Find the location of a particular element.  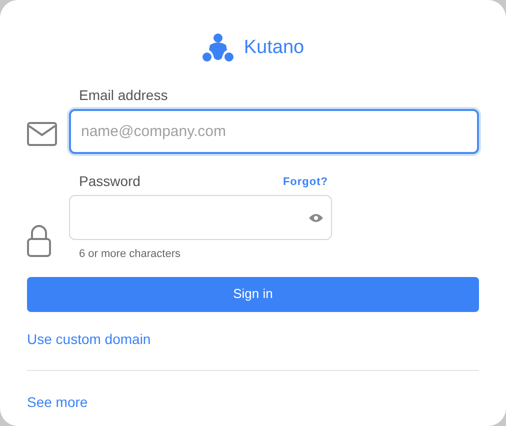

see-more-link: See more is located at coordinates (57, 402).